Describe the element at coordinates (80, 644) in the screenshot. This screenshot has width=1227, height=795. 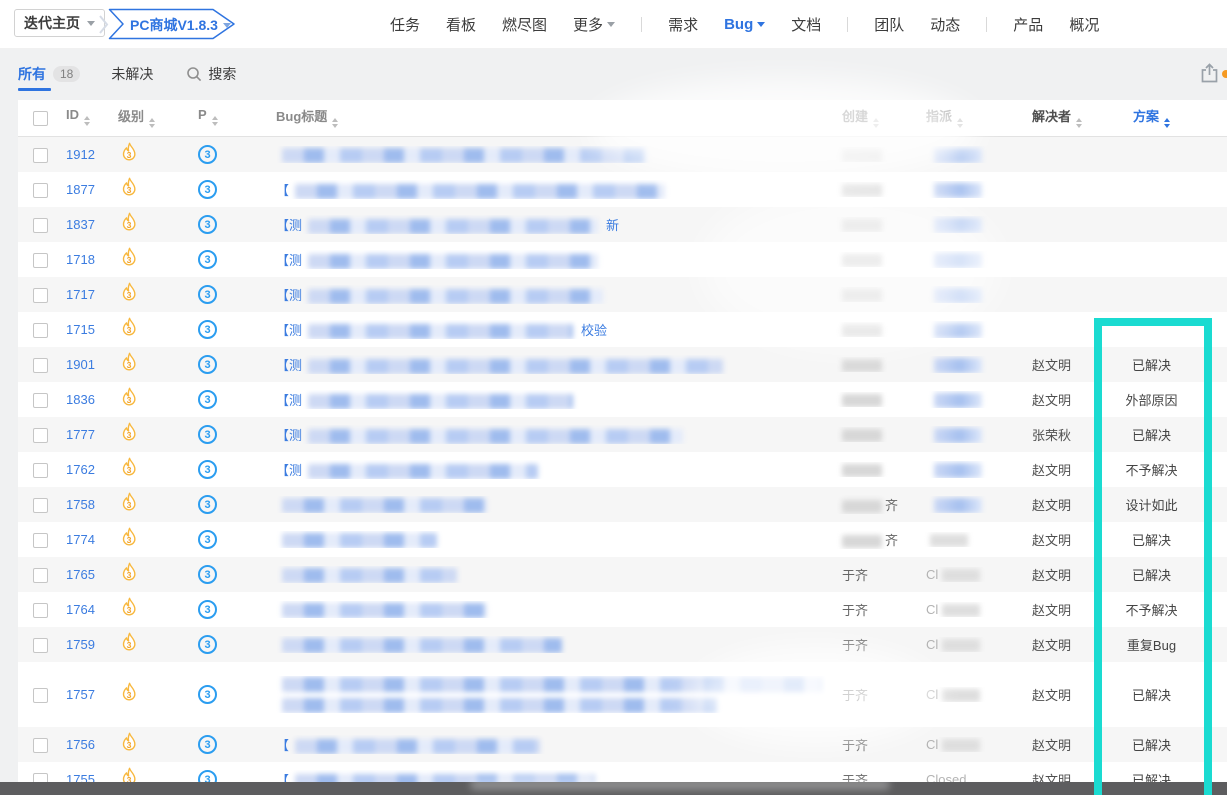
I see `bug-id-link: 1759` at that location.